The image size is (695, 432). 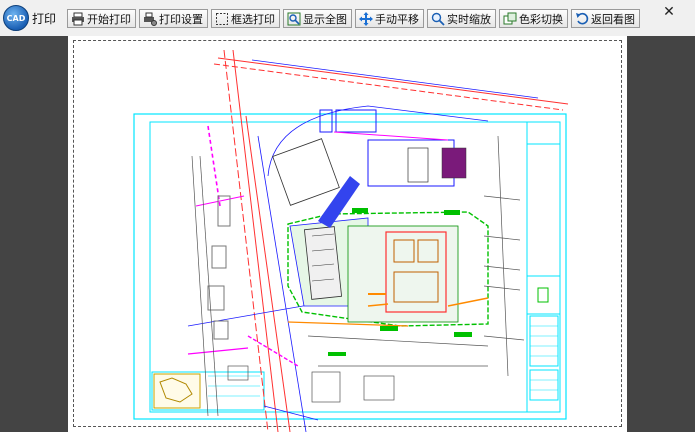 What do you see at coordinates (353, 19) in the screenshot?
I see `print-toolbar: 开始打印 打印设置 框选打印 显示全图 手动平移 实时缩放 色彩切换 返回看图` at bounding box center [353, 19].